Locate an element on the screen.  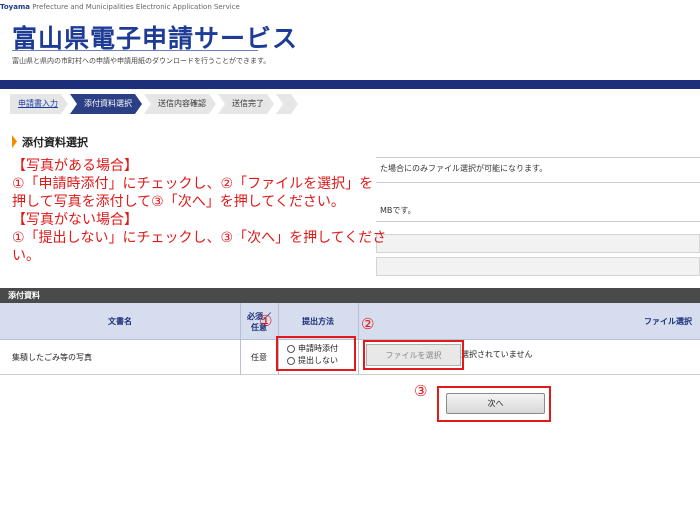
step-tail is located at coordinates (287, 104).